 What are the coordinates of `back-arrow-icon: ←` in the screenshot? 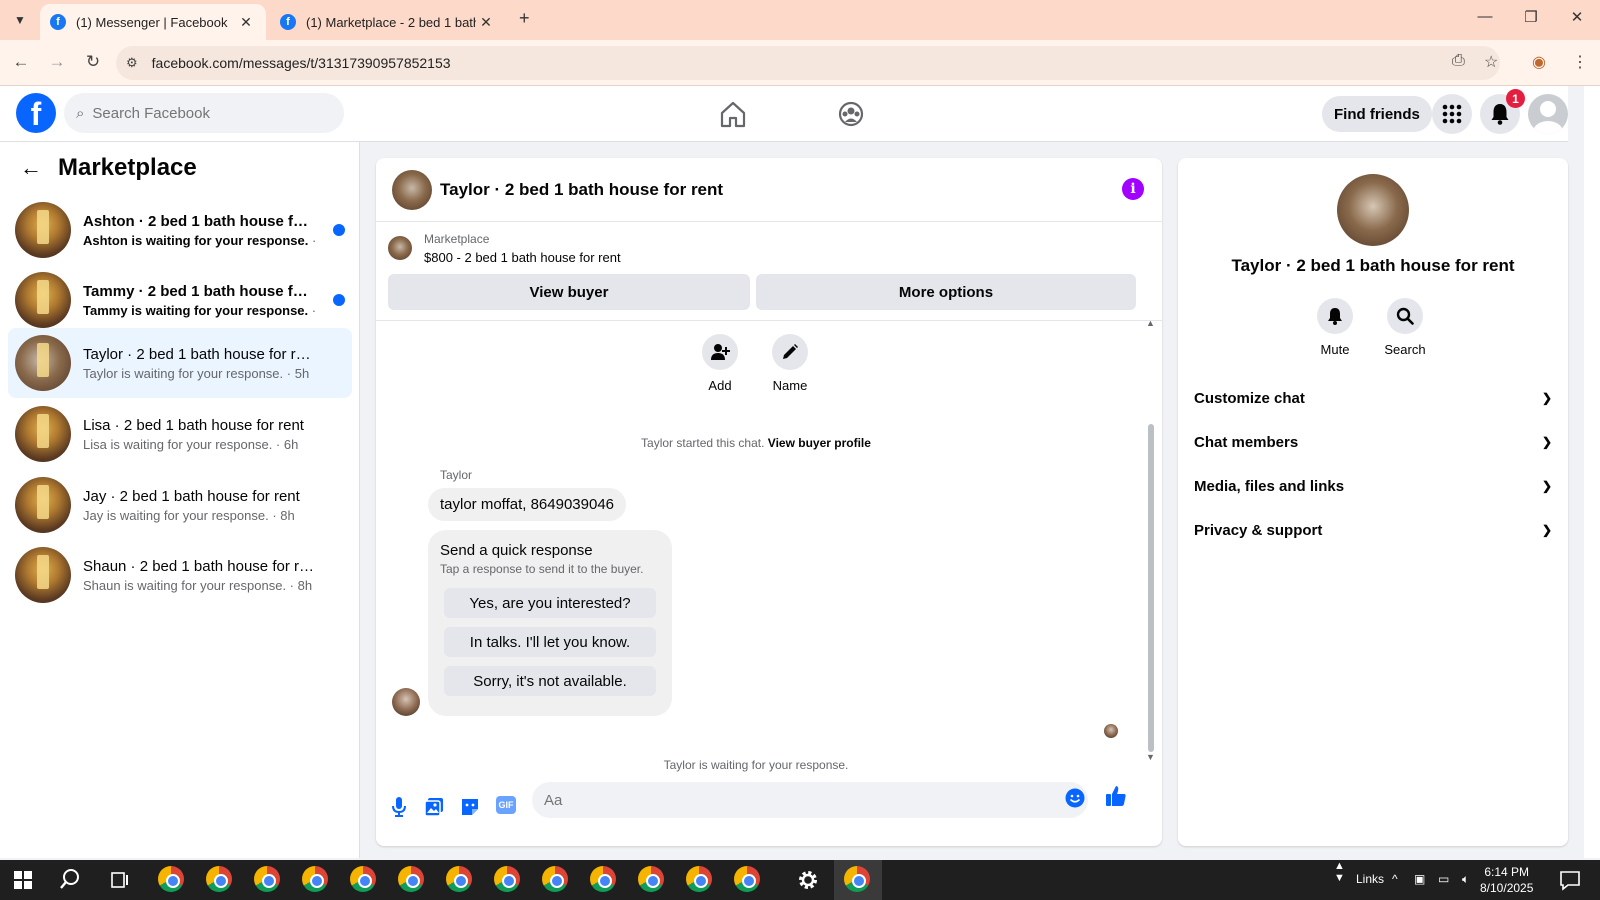 It's located at (31, 168).